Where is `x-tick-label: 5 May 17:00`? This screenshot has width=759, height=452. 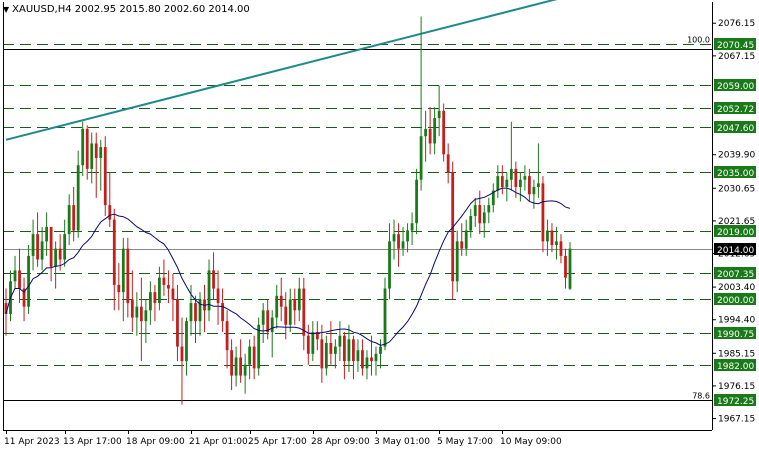
x-tick-label: 5 May 17:00 is located at coordinates (465, 442).